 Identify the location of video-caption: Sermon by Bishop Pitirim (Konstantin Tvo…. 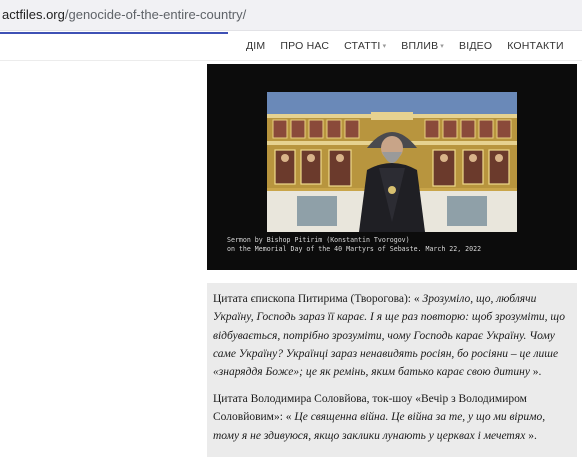
(354, 245).